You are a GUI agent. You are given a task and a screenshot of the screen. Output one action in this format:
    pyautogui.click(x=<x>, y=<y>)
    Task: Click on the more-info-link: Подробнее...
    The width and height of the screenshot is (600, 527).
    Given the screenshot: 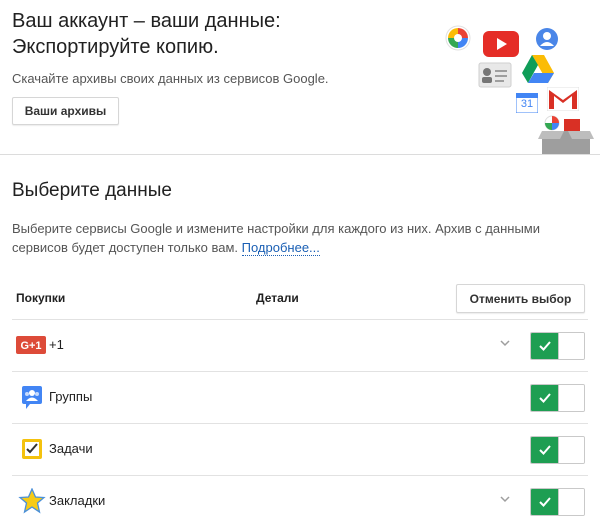 What is the action you would take?
    pyautogui.click(x=280, y=248)
    